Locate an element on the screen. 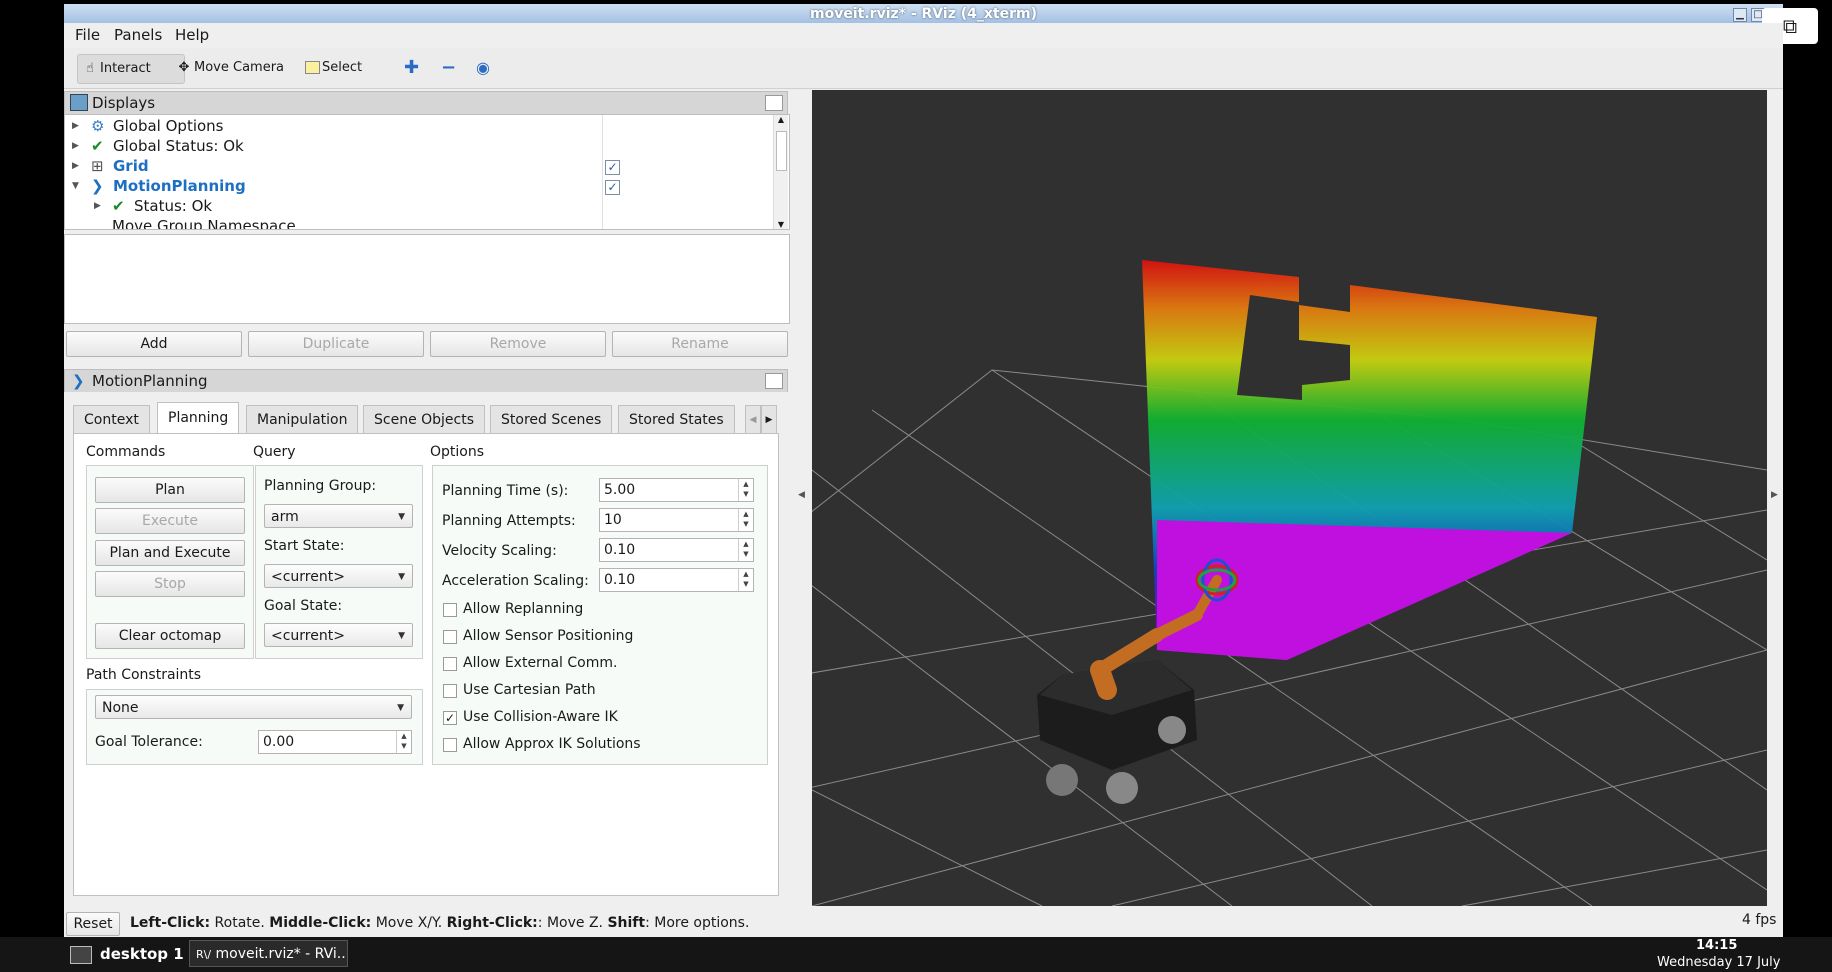 The height and width of the screenshot is (972, 1832). grid-enable-checkbox: ✓ is located at coordinates (612, 167).